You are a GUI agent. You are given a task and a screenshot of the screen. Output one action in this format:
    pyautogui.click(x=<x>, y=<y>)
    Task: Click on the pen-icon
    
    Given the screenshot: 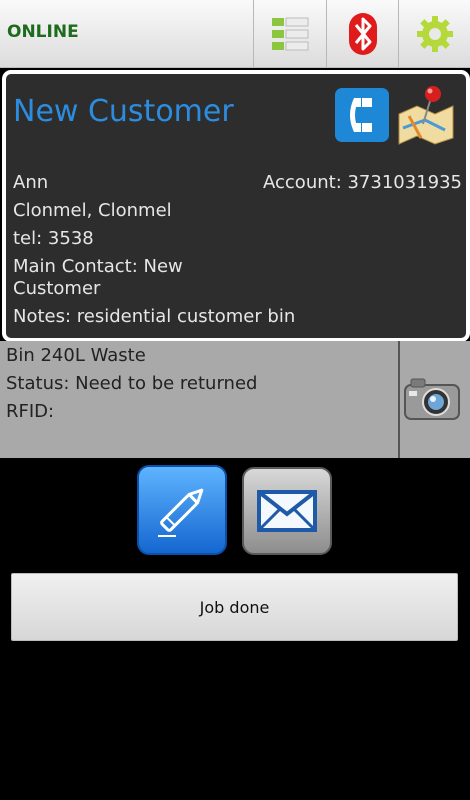 What is the action you would take?
    pyautogui.click(x=181, y=512)
    